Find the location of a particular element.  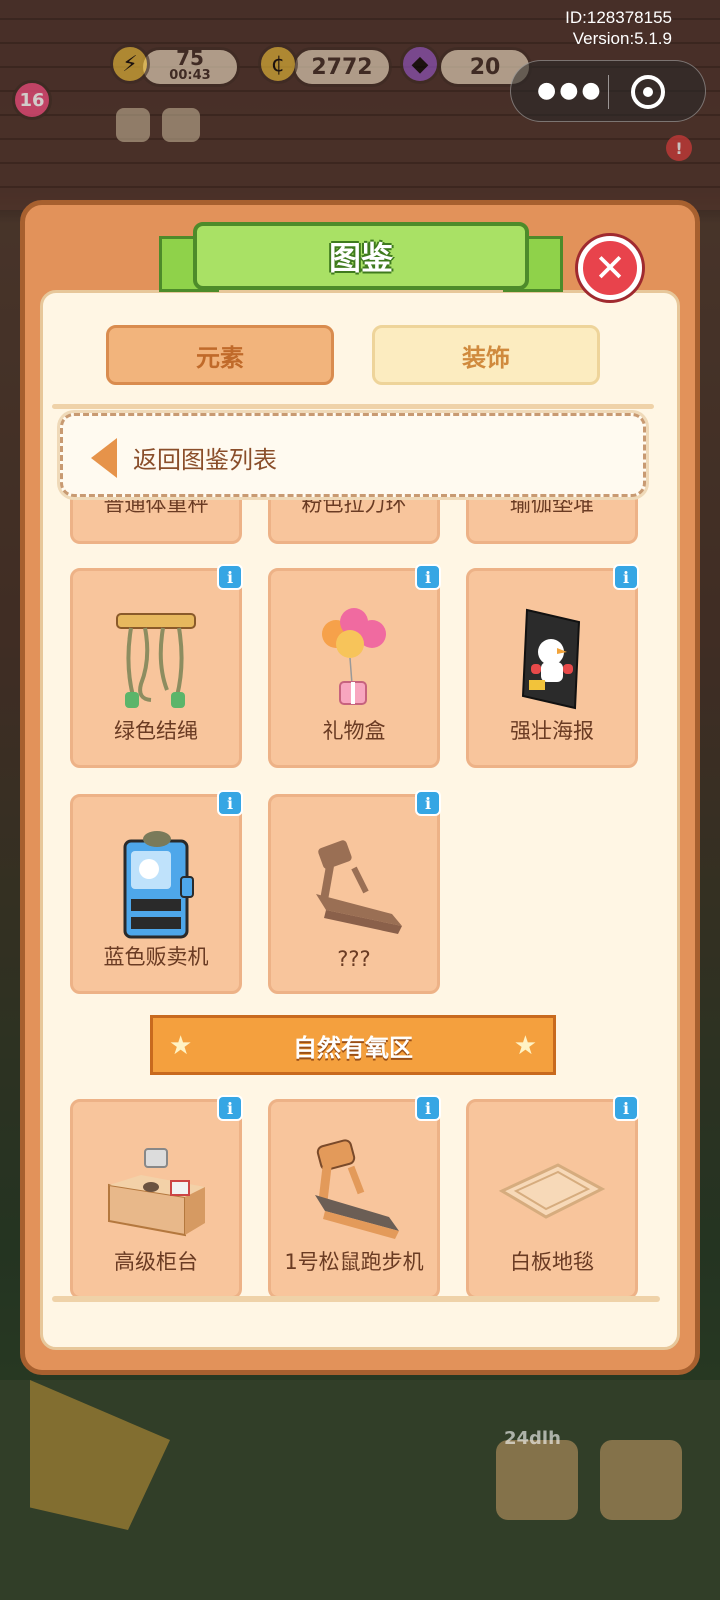

item-name: 1号松鼠跑步机 is located at coordinates (354, 1262).